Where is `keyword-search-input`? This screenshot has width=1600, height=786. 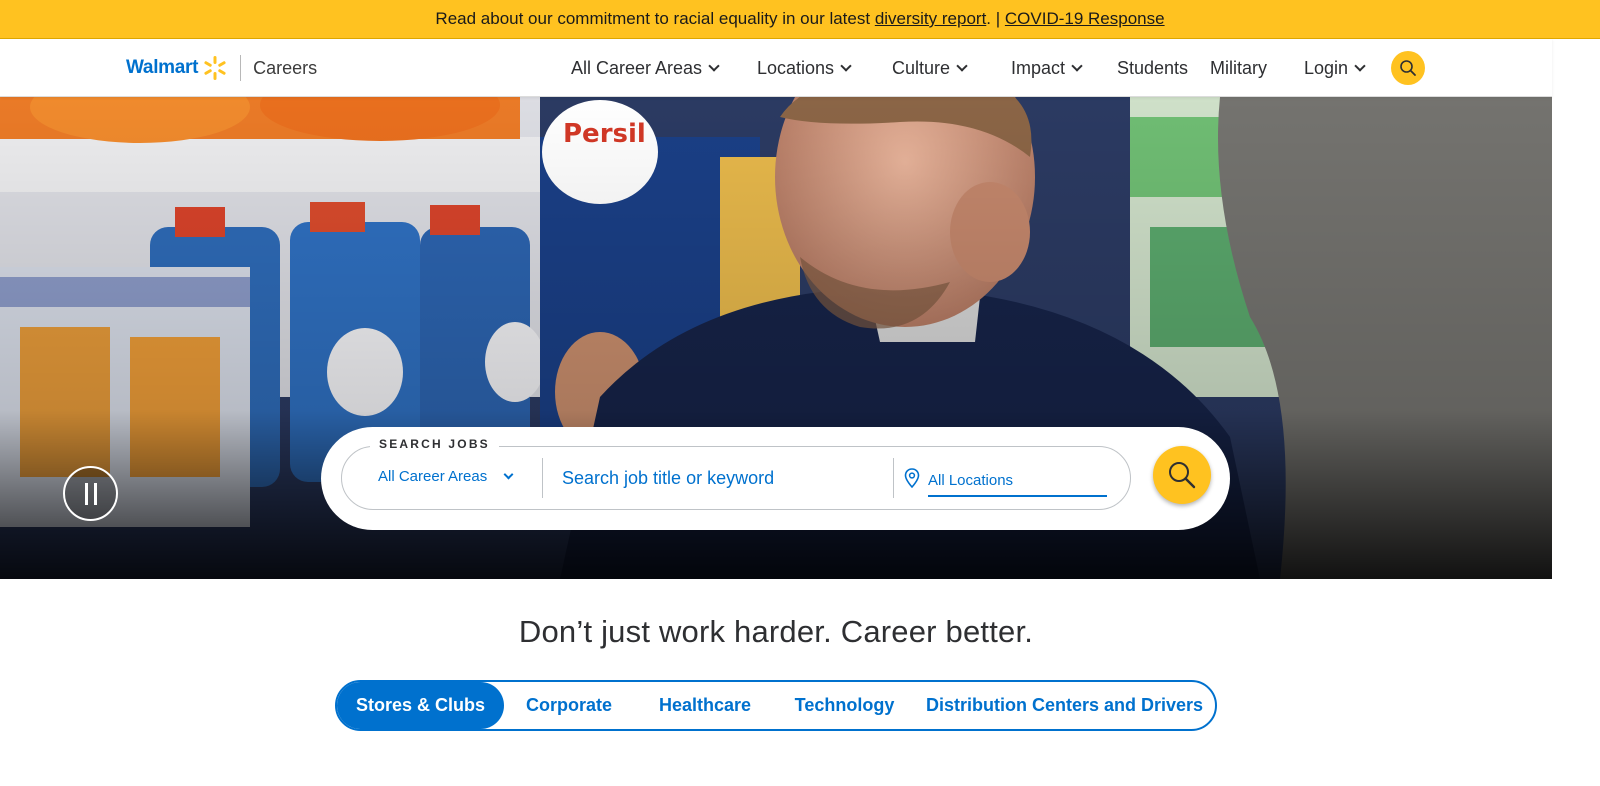 keyword-search-input is located at coordinates (717, 478).